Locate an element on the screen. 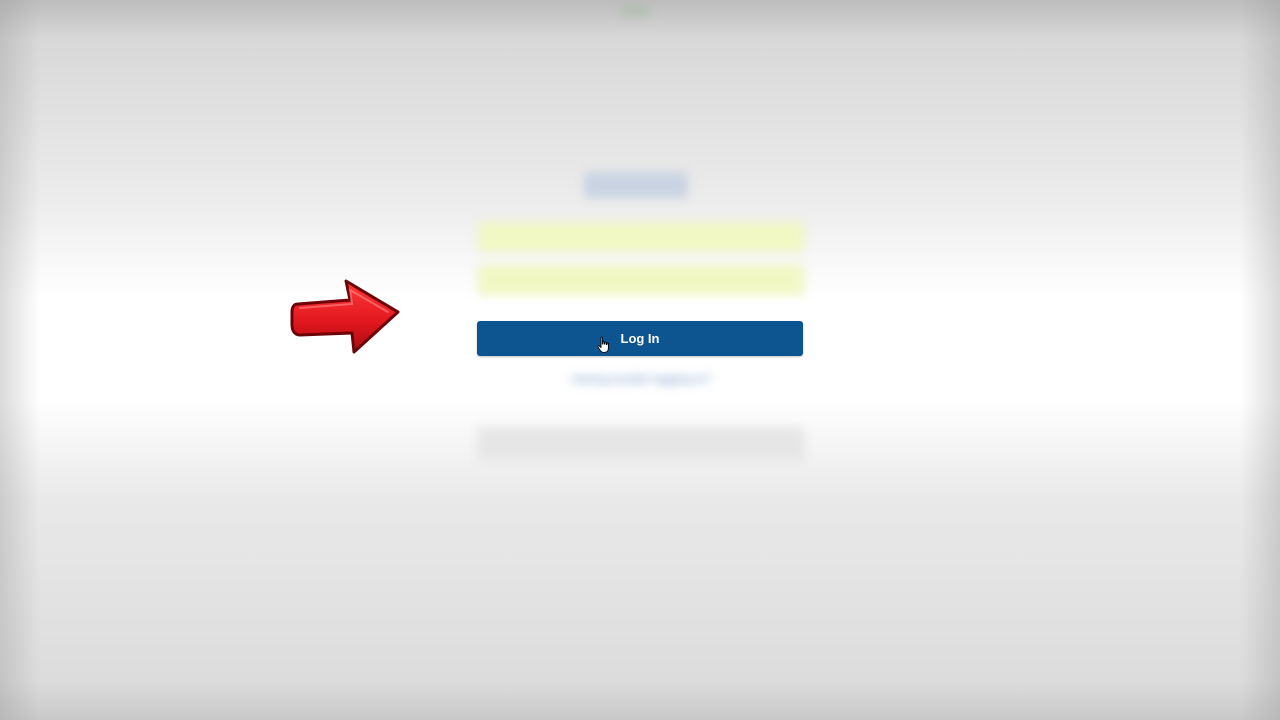  login-button: Log In is located at coordinates (640, 338).